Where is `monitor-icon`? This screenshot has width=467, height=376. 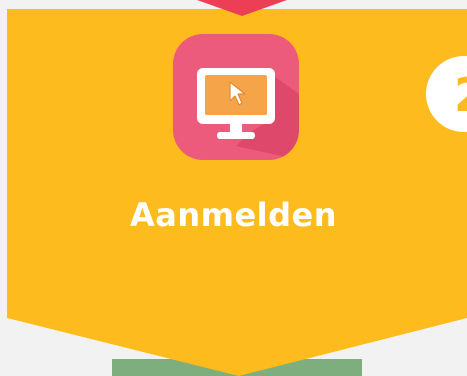 monitor-icon is located at coordinates (248, 114).